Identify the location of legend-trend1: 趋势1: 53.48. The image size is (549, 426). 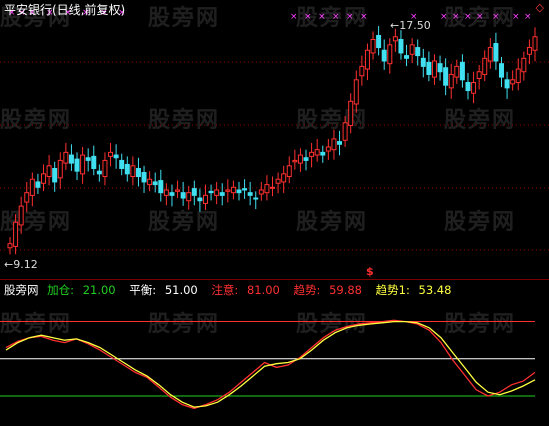
(413, 290).